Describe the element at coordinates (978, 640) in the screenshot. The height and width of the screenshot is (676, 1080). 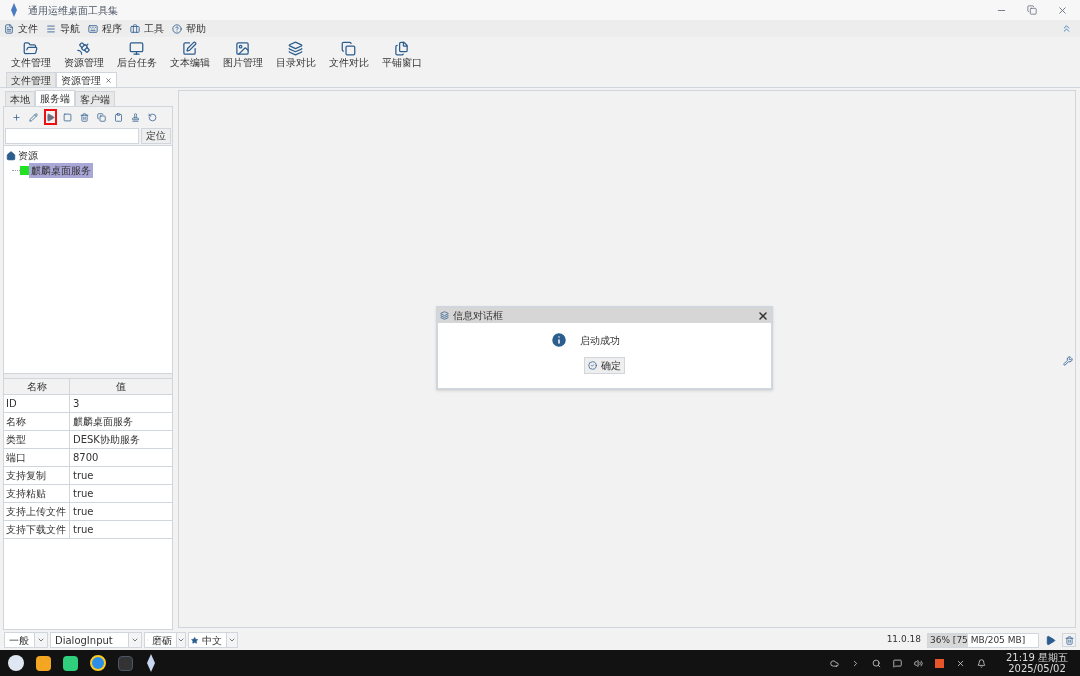
I see `memory-reading: 36% [75 MB/205 MB]` at that location.